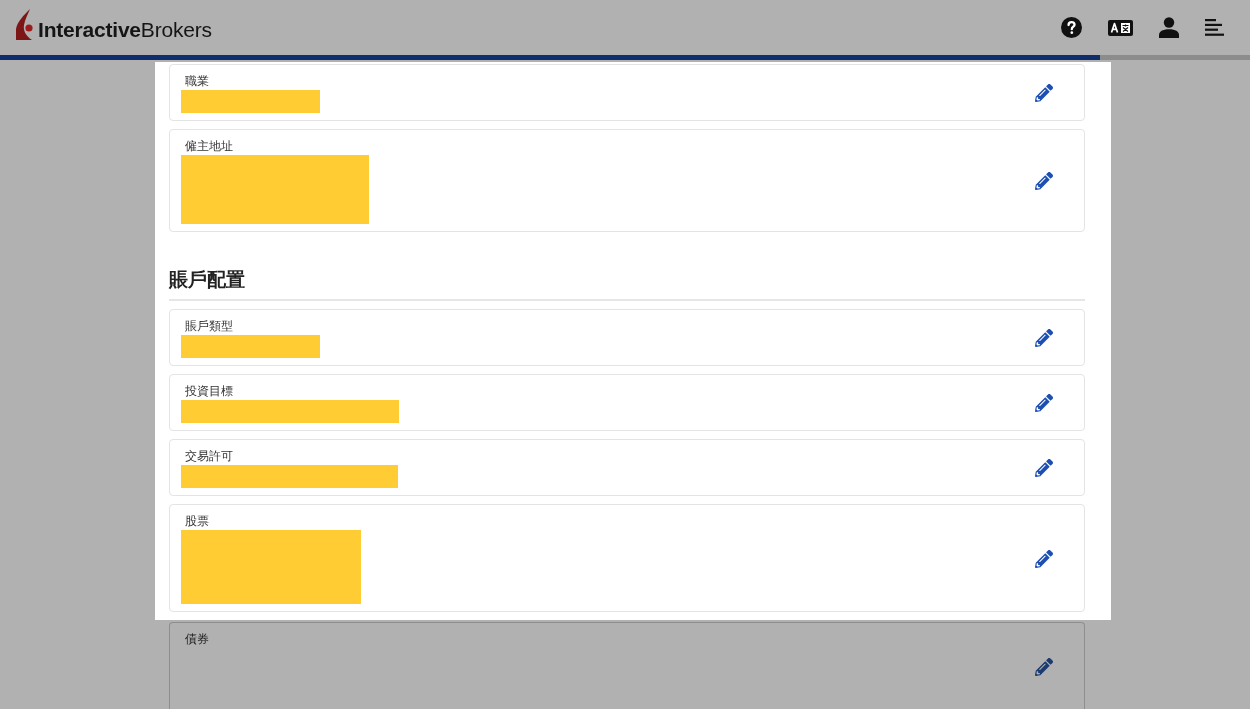 The image size is (1250, 709). What do you see at coordinates (209, 326) in the screenshot?
I see `field-label: 賬戶類型` at bounding box center [209, 326].